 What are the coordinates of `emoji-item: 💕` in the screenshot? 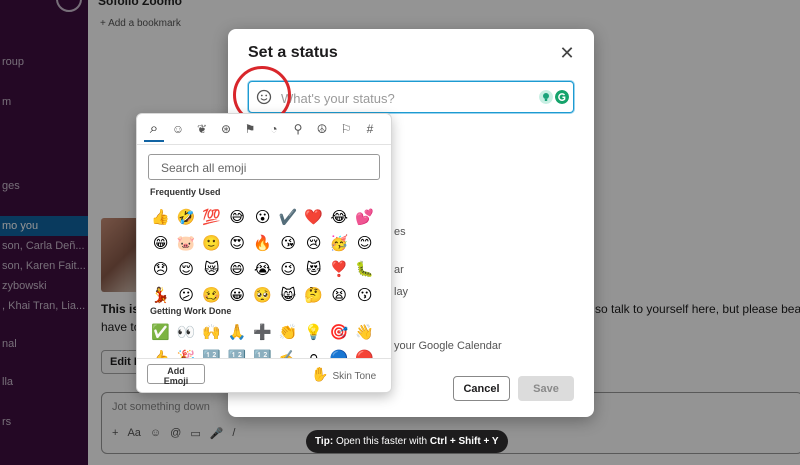 It's located at (365, 217).